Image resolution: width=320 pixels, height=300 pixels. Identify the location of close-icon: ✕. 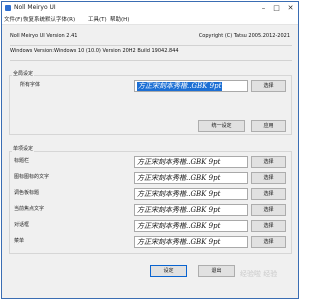
(290, 8).